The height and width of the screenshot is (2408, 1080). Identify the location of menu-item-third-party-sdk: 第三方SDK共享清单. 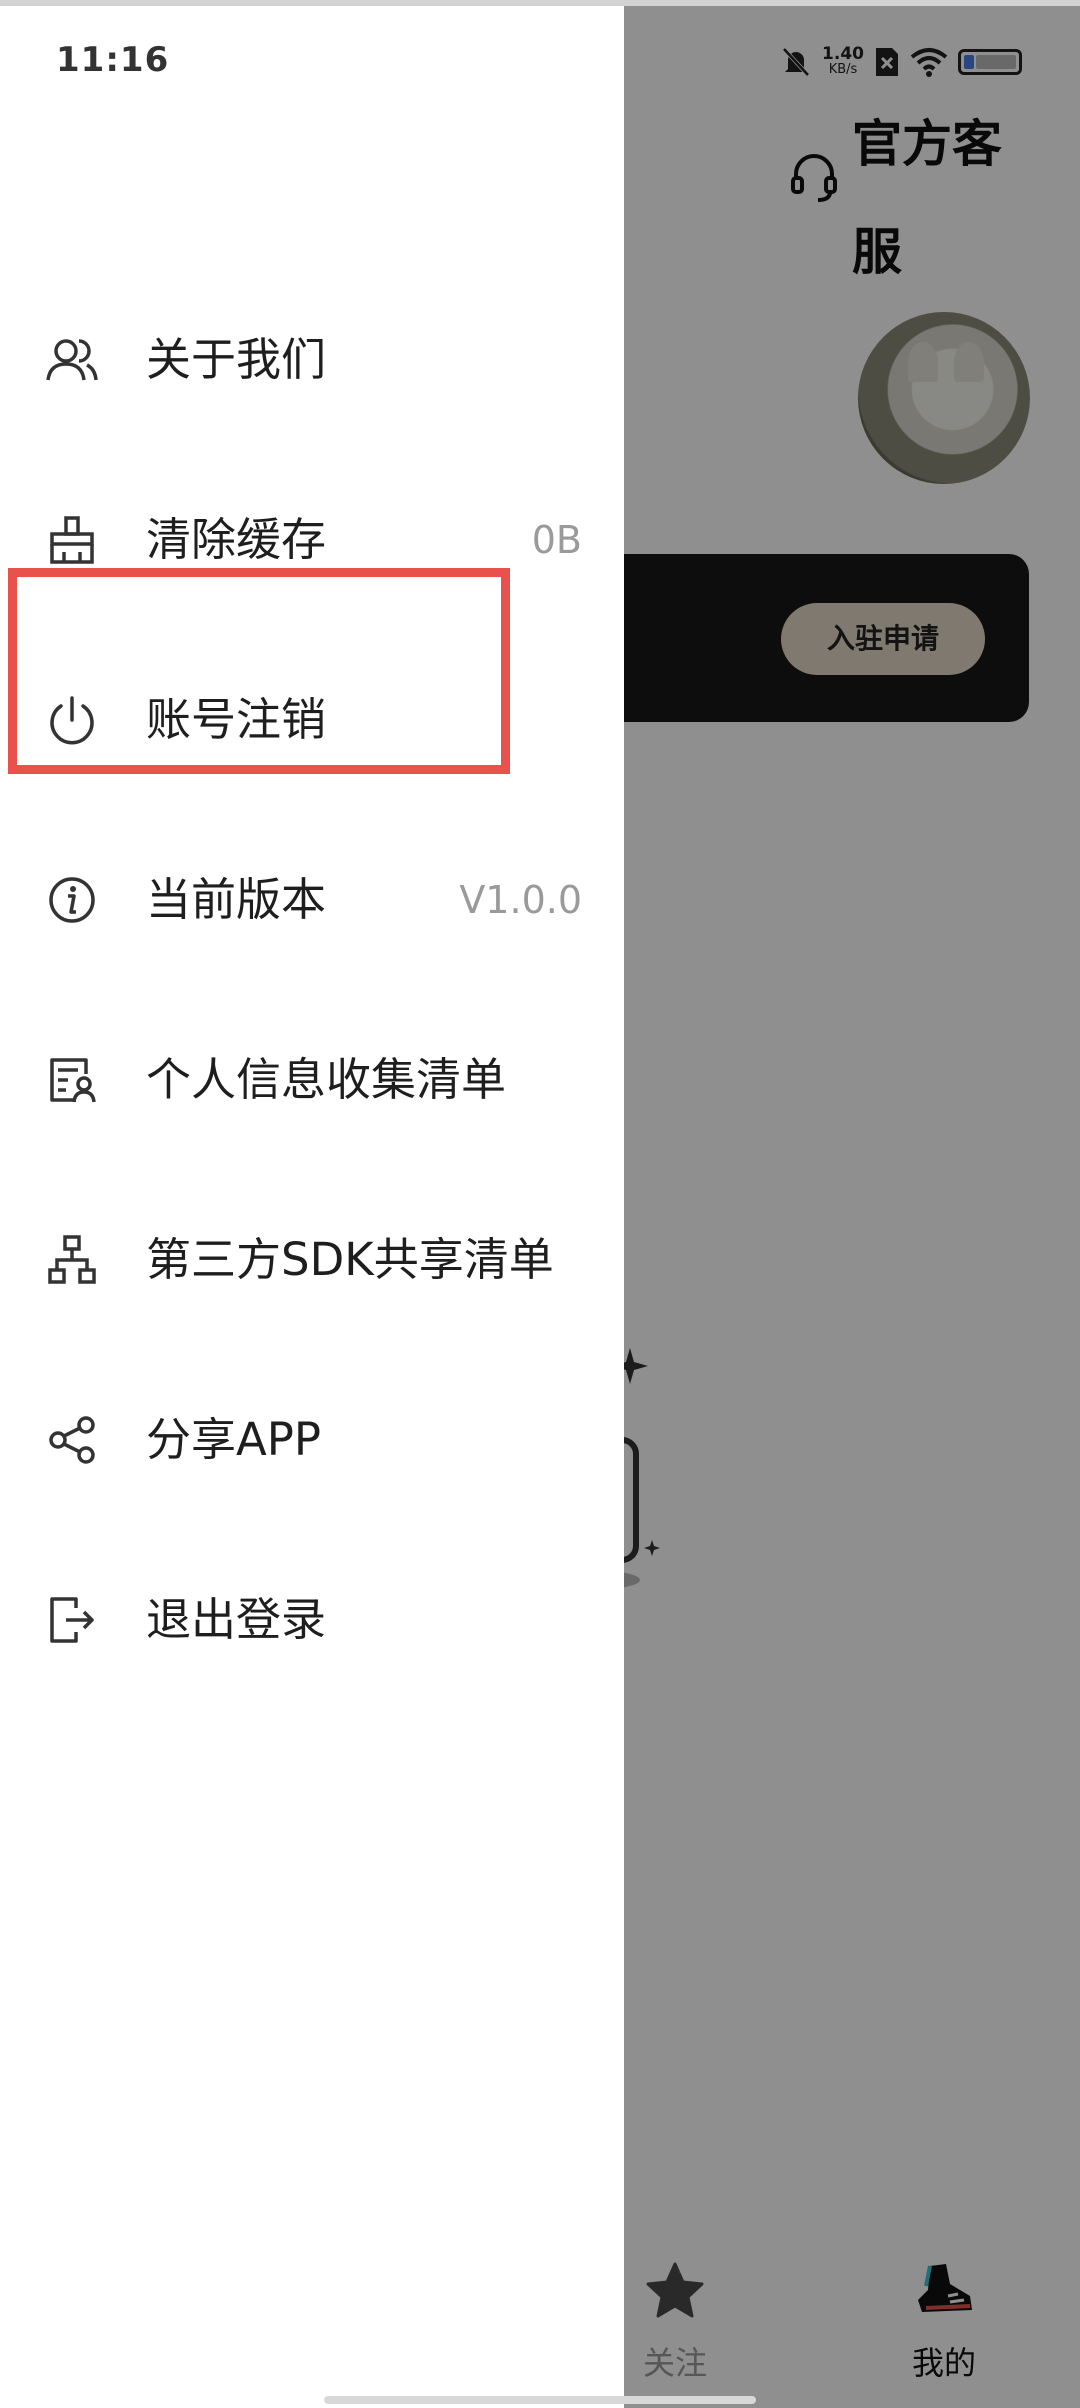
(312, 1260).